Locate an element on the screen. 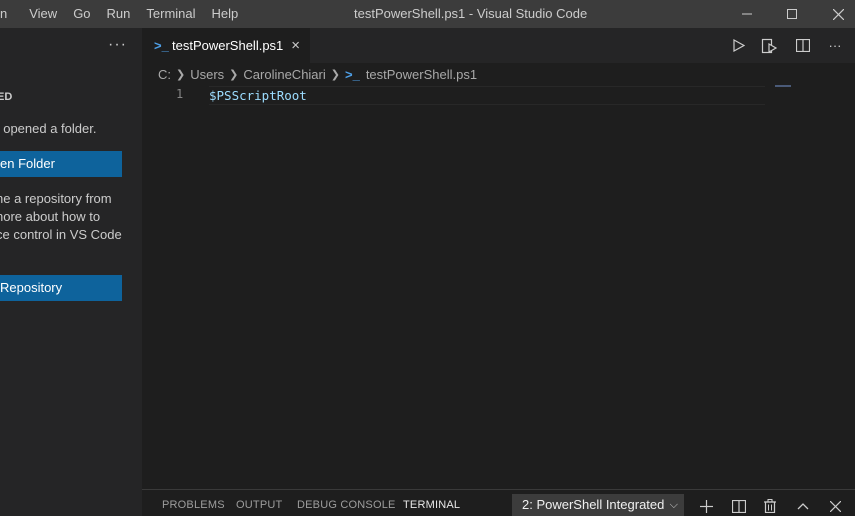  menu-item-help: Help is located at coordinates (225, 14).